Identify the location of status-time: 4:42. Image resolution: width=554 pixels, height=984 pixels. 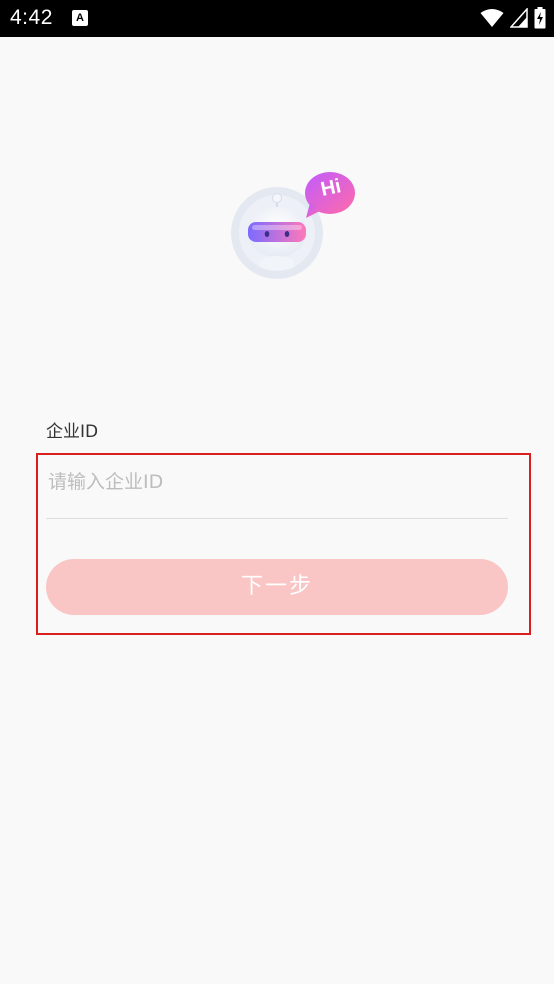
(31, 17).